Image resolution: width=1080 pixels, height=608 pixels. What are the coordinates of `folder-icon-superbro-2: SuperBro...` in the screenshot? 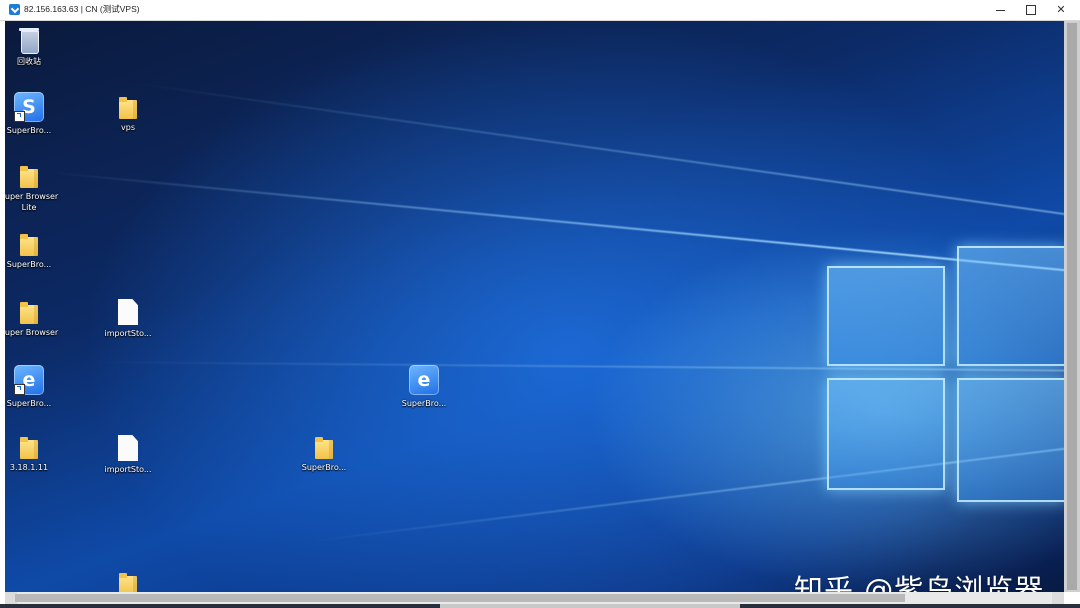 It's located at (324, 455).